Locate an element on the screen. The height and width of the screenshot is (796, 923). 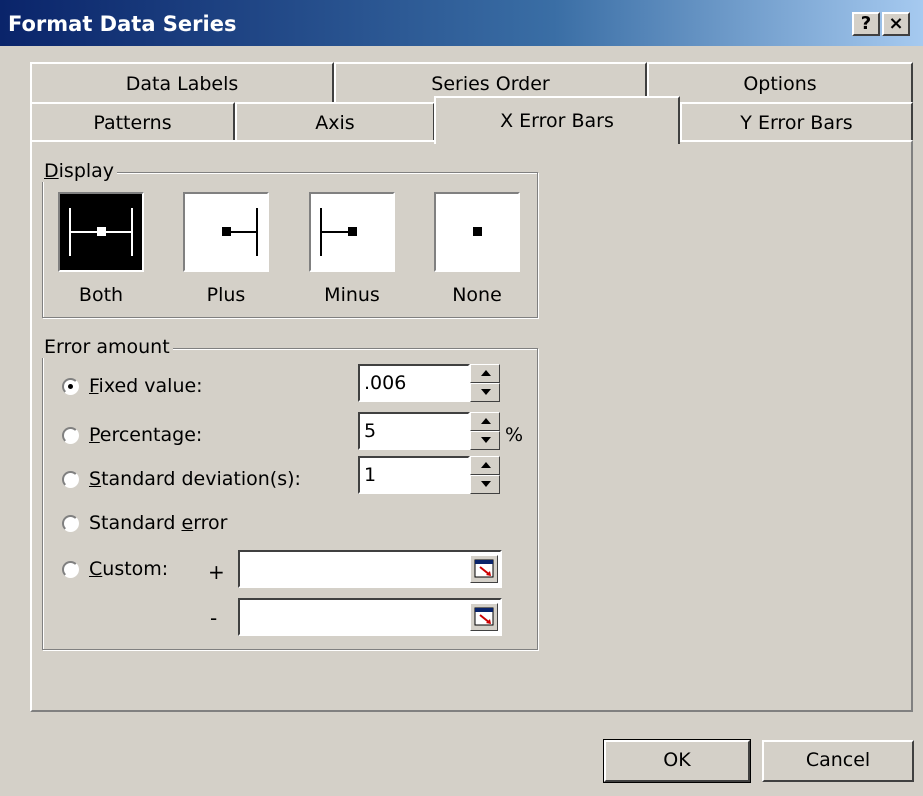
percent-unit-label: % is located at coordinates (514, 435).